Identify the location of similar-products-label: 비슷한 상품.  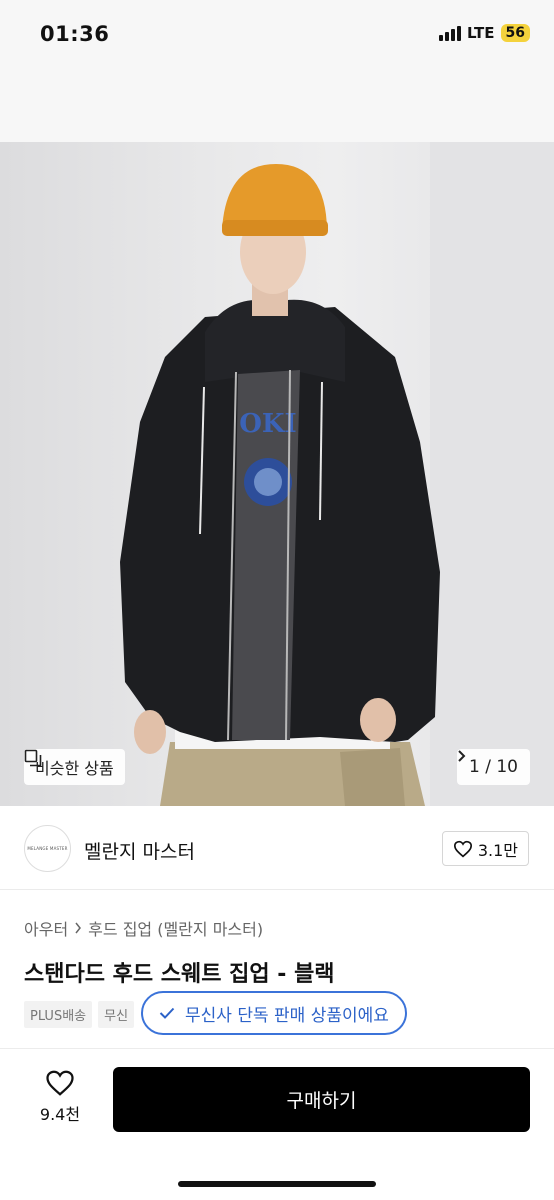
(74, 768).